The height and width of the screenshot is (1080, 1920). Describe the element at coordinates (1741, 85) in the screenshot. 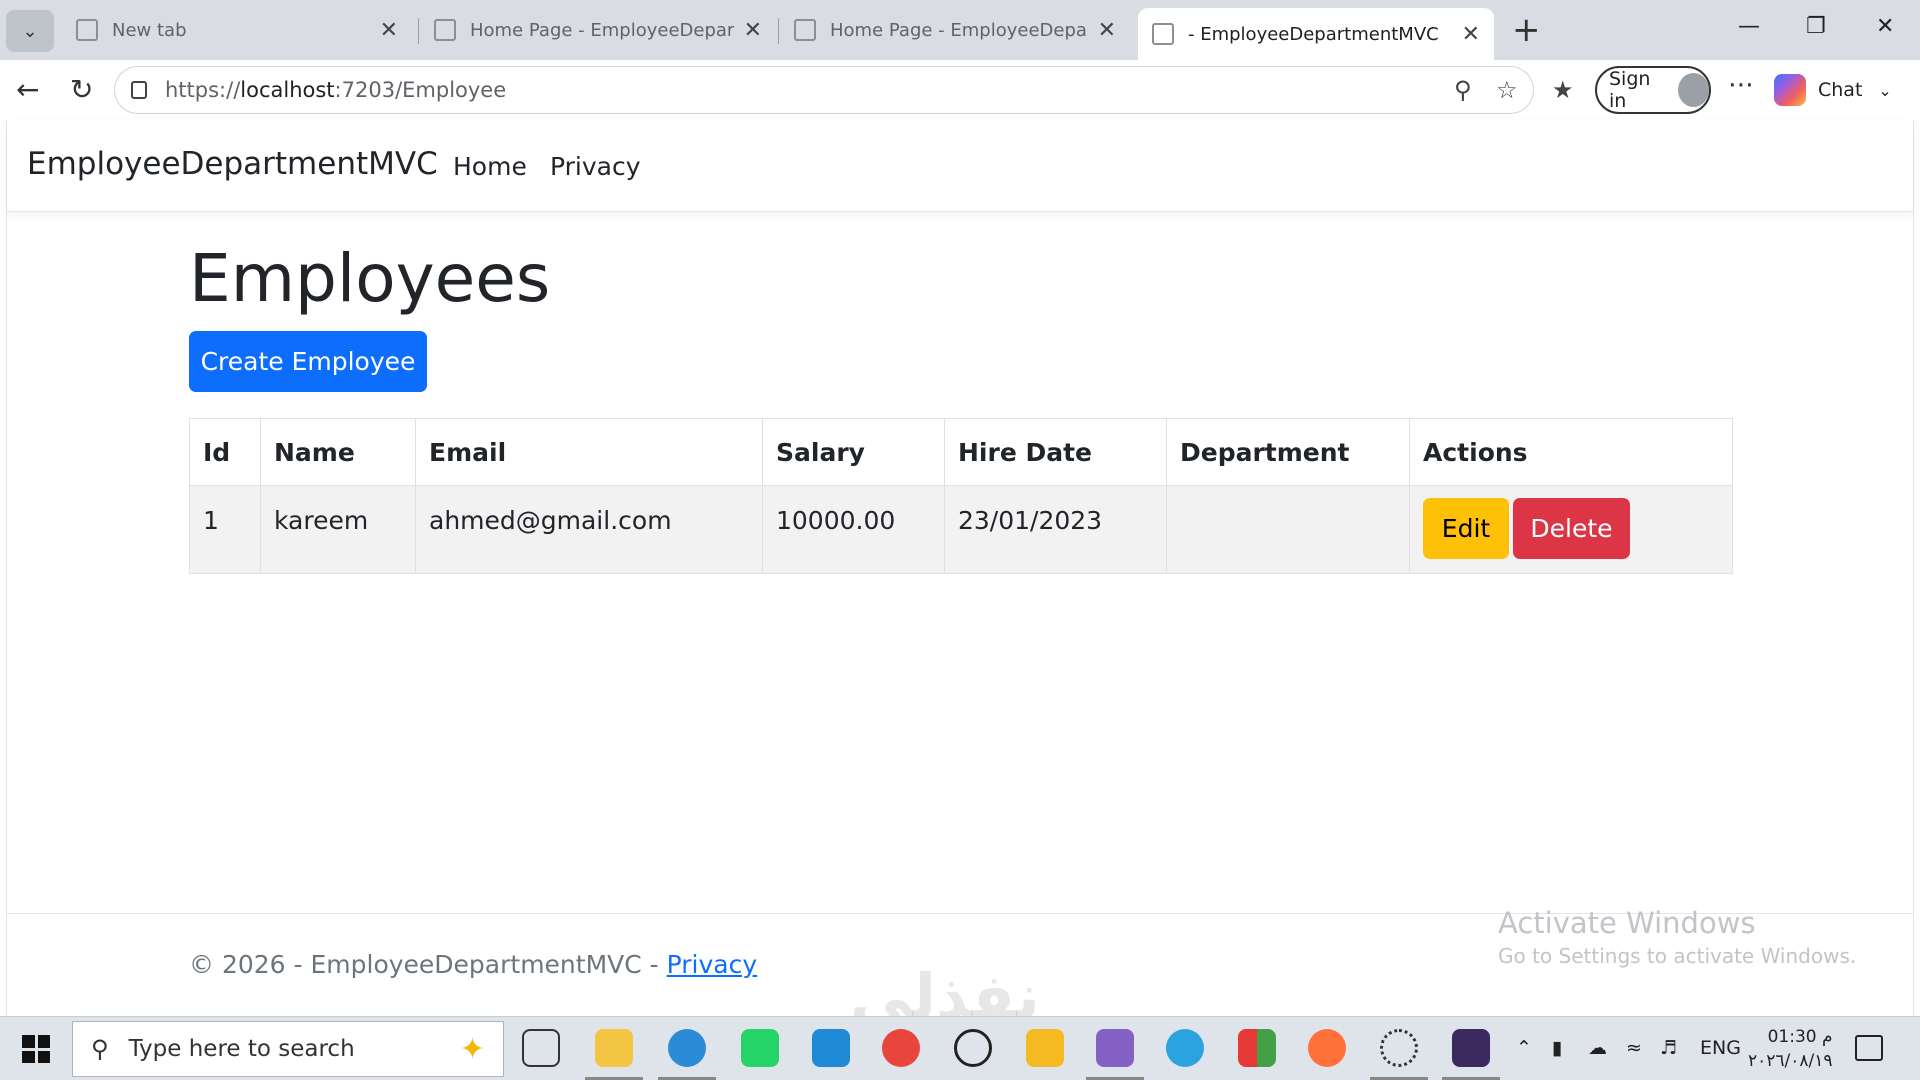

I see `more-options-icon: ⋯` at that location.